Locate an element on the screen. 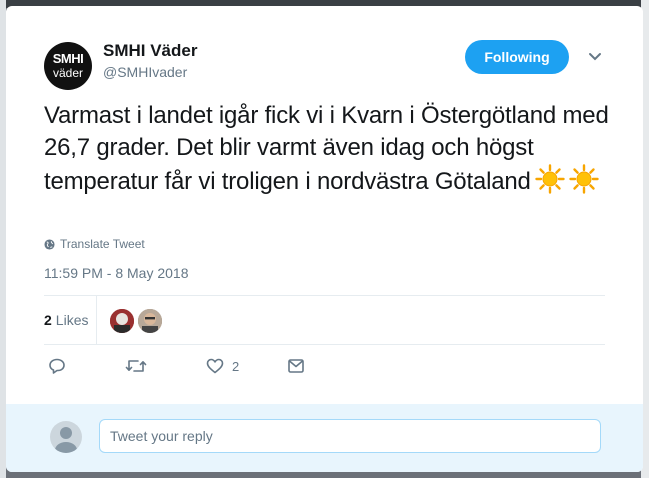  stats-divider is located at coordinates (96, 320).